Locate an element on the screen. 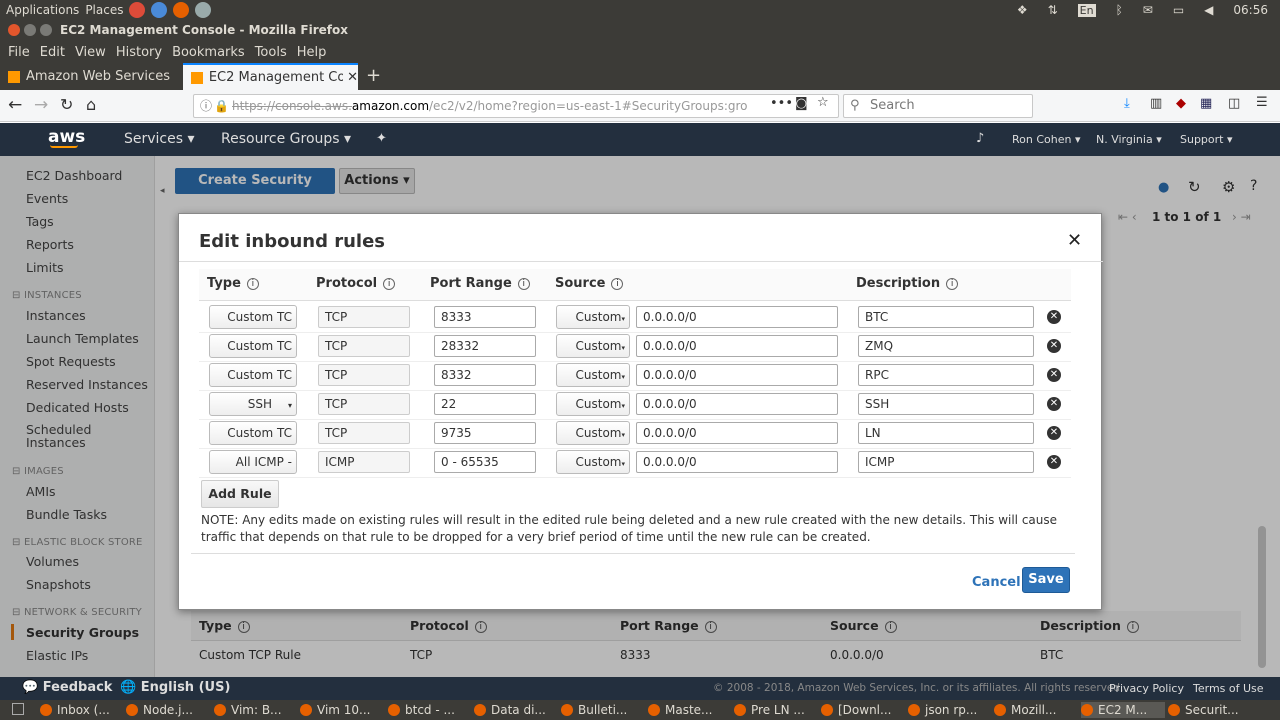 The image size is (1280, 720). extension-icon: ▦ is located at coordinates (1206, 103).